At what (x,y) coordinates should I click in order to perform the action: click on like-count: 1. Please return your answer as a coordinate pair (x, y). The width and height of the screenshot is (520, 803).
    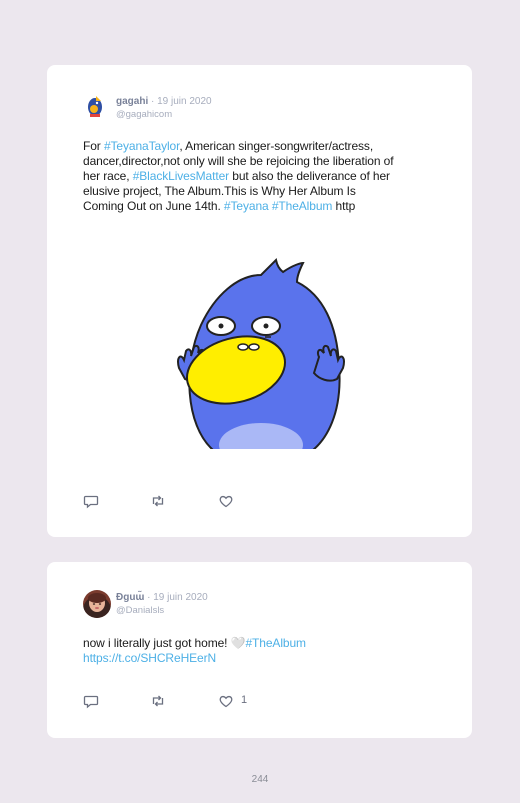
    Looking at the image, I should click on (244, 700).